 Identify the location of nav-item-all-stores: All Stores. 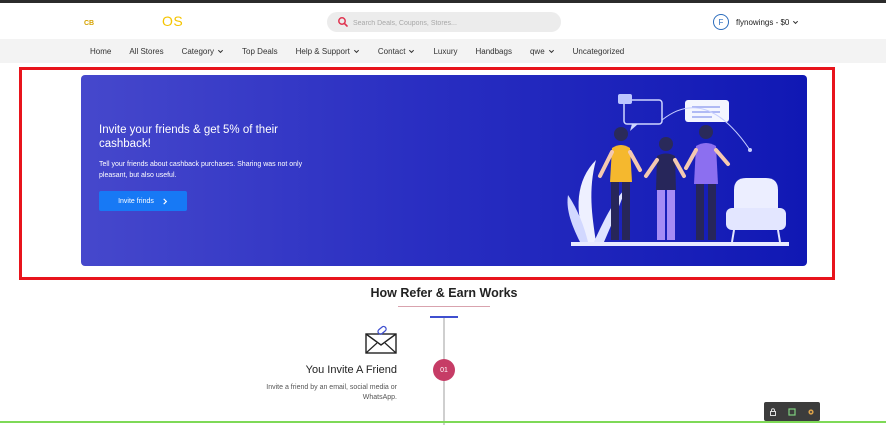
(146, 51).